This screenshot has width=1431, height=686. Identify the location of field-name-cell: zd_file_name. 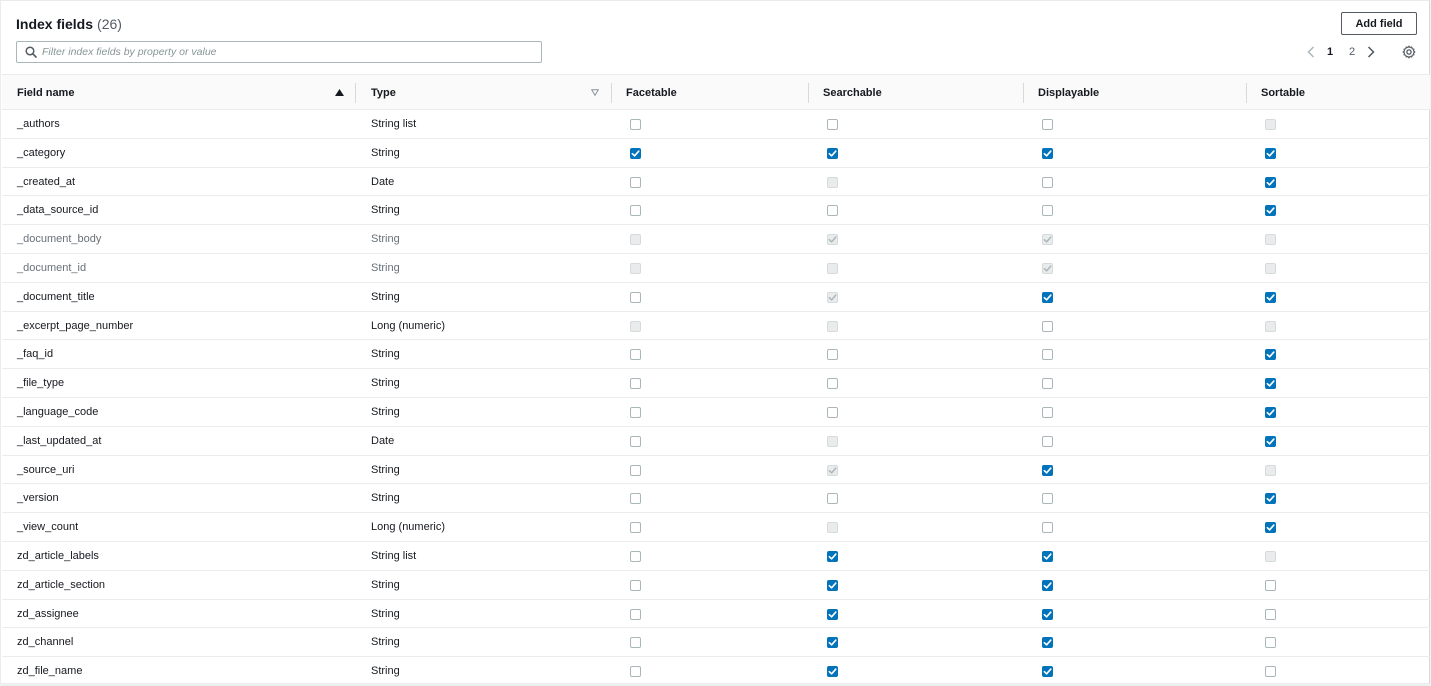
(50, 671).